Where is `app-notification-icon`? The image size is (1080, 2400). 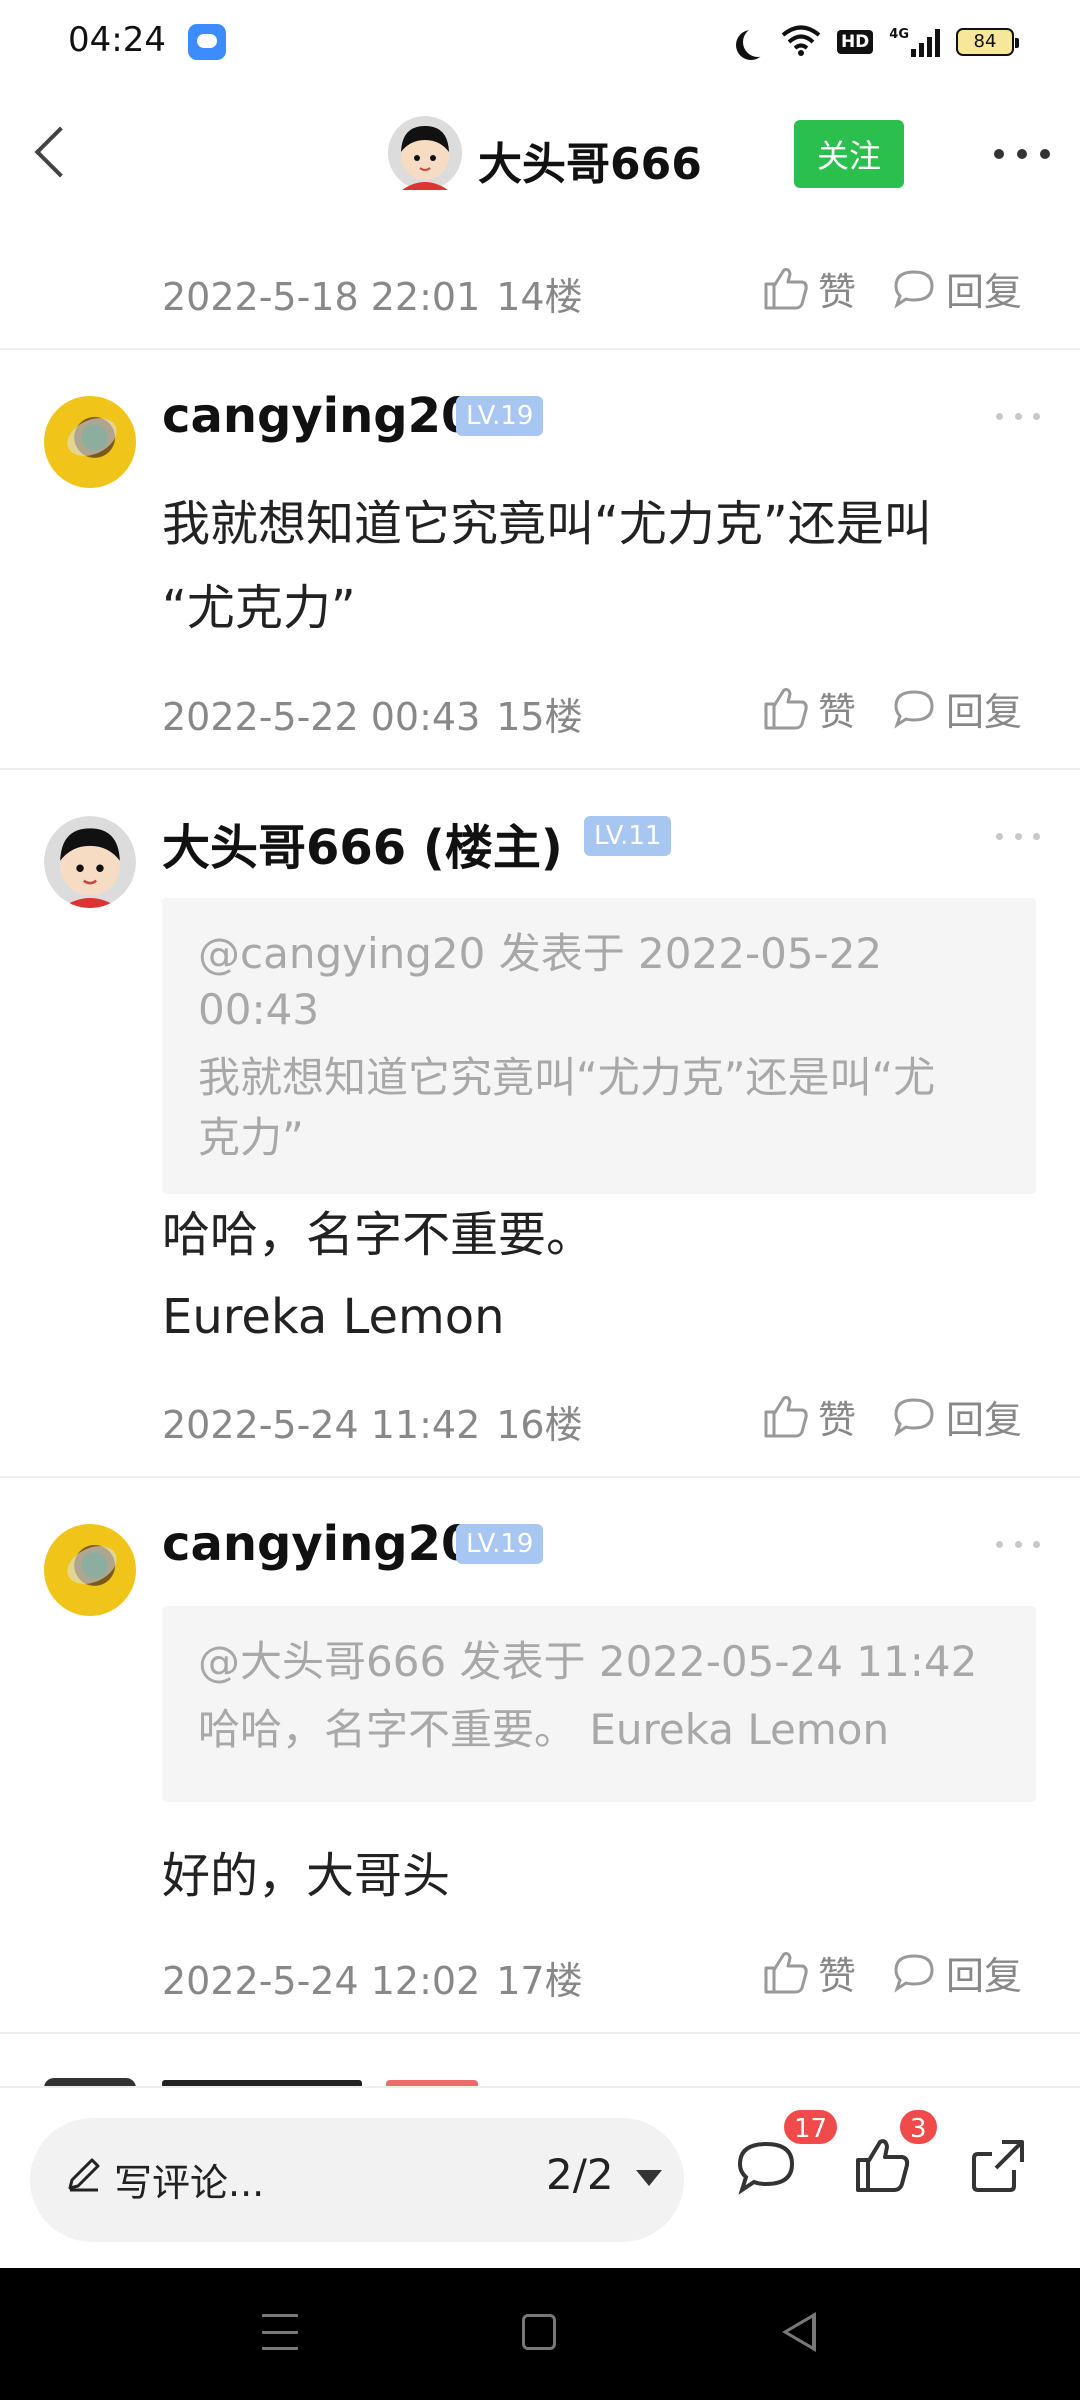 app-notification-icon is located at coordinates (207, 42).